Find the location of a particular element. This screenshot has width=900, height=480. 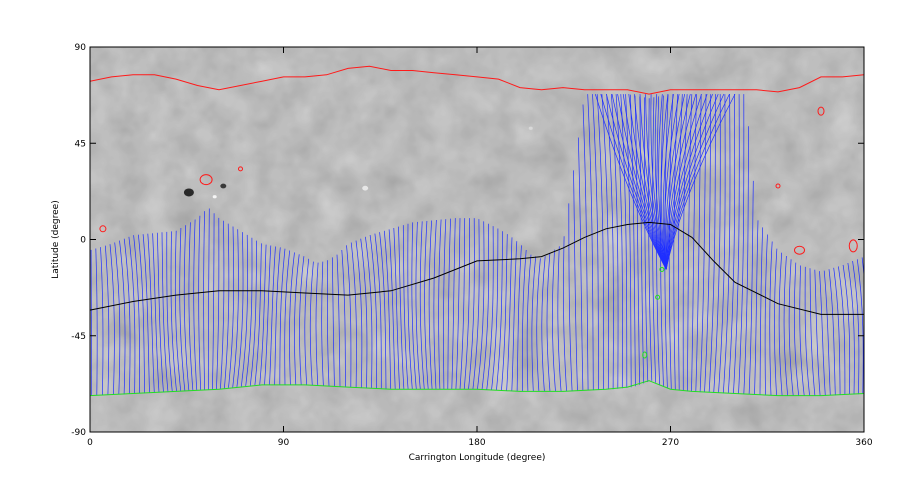

x-tick-label: 360 is located at coordinates (863, 443).